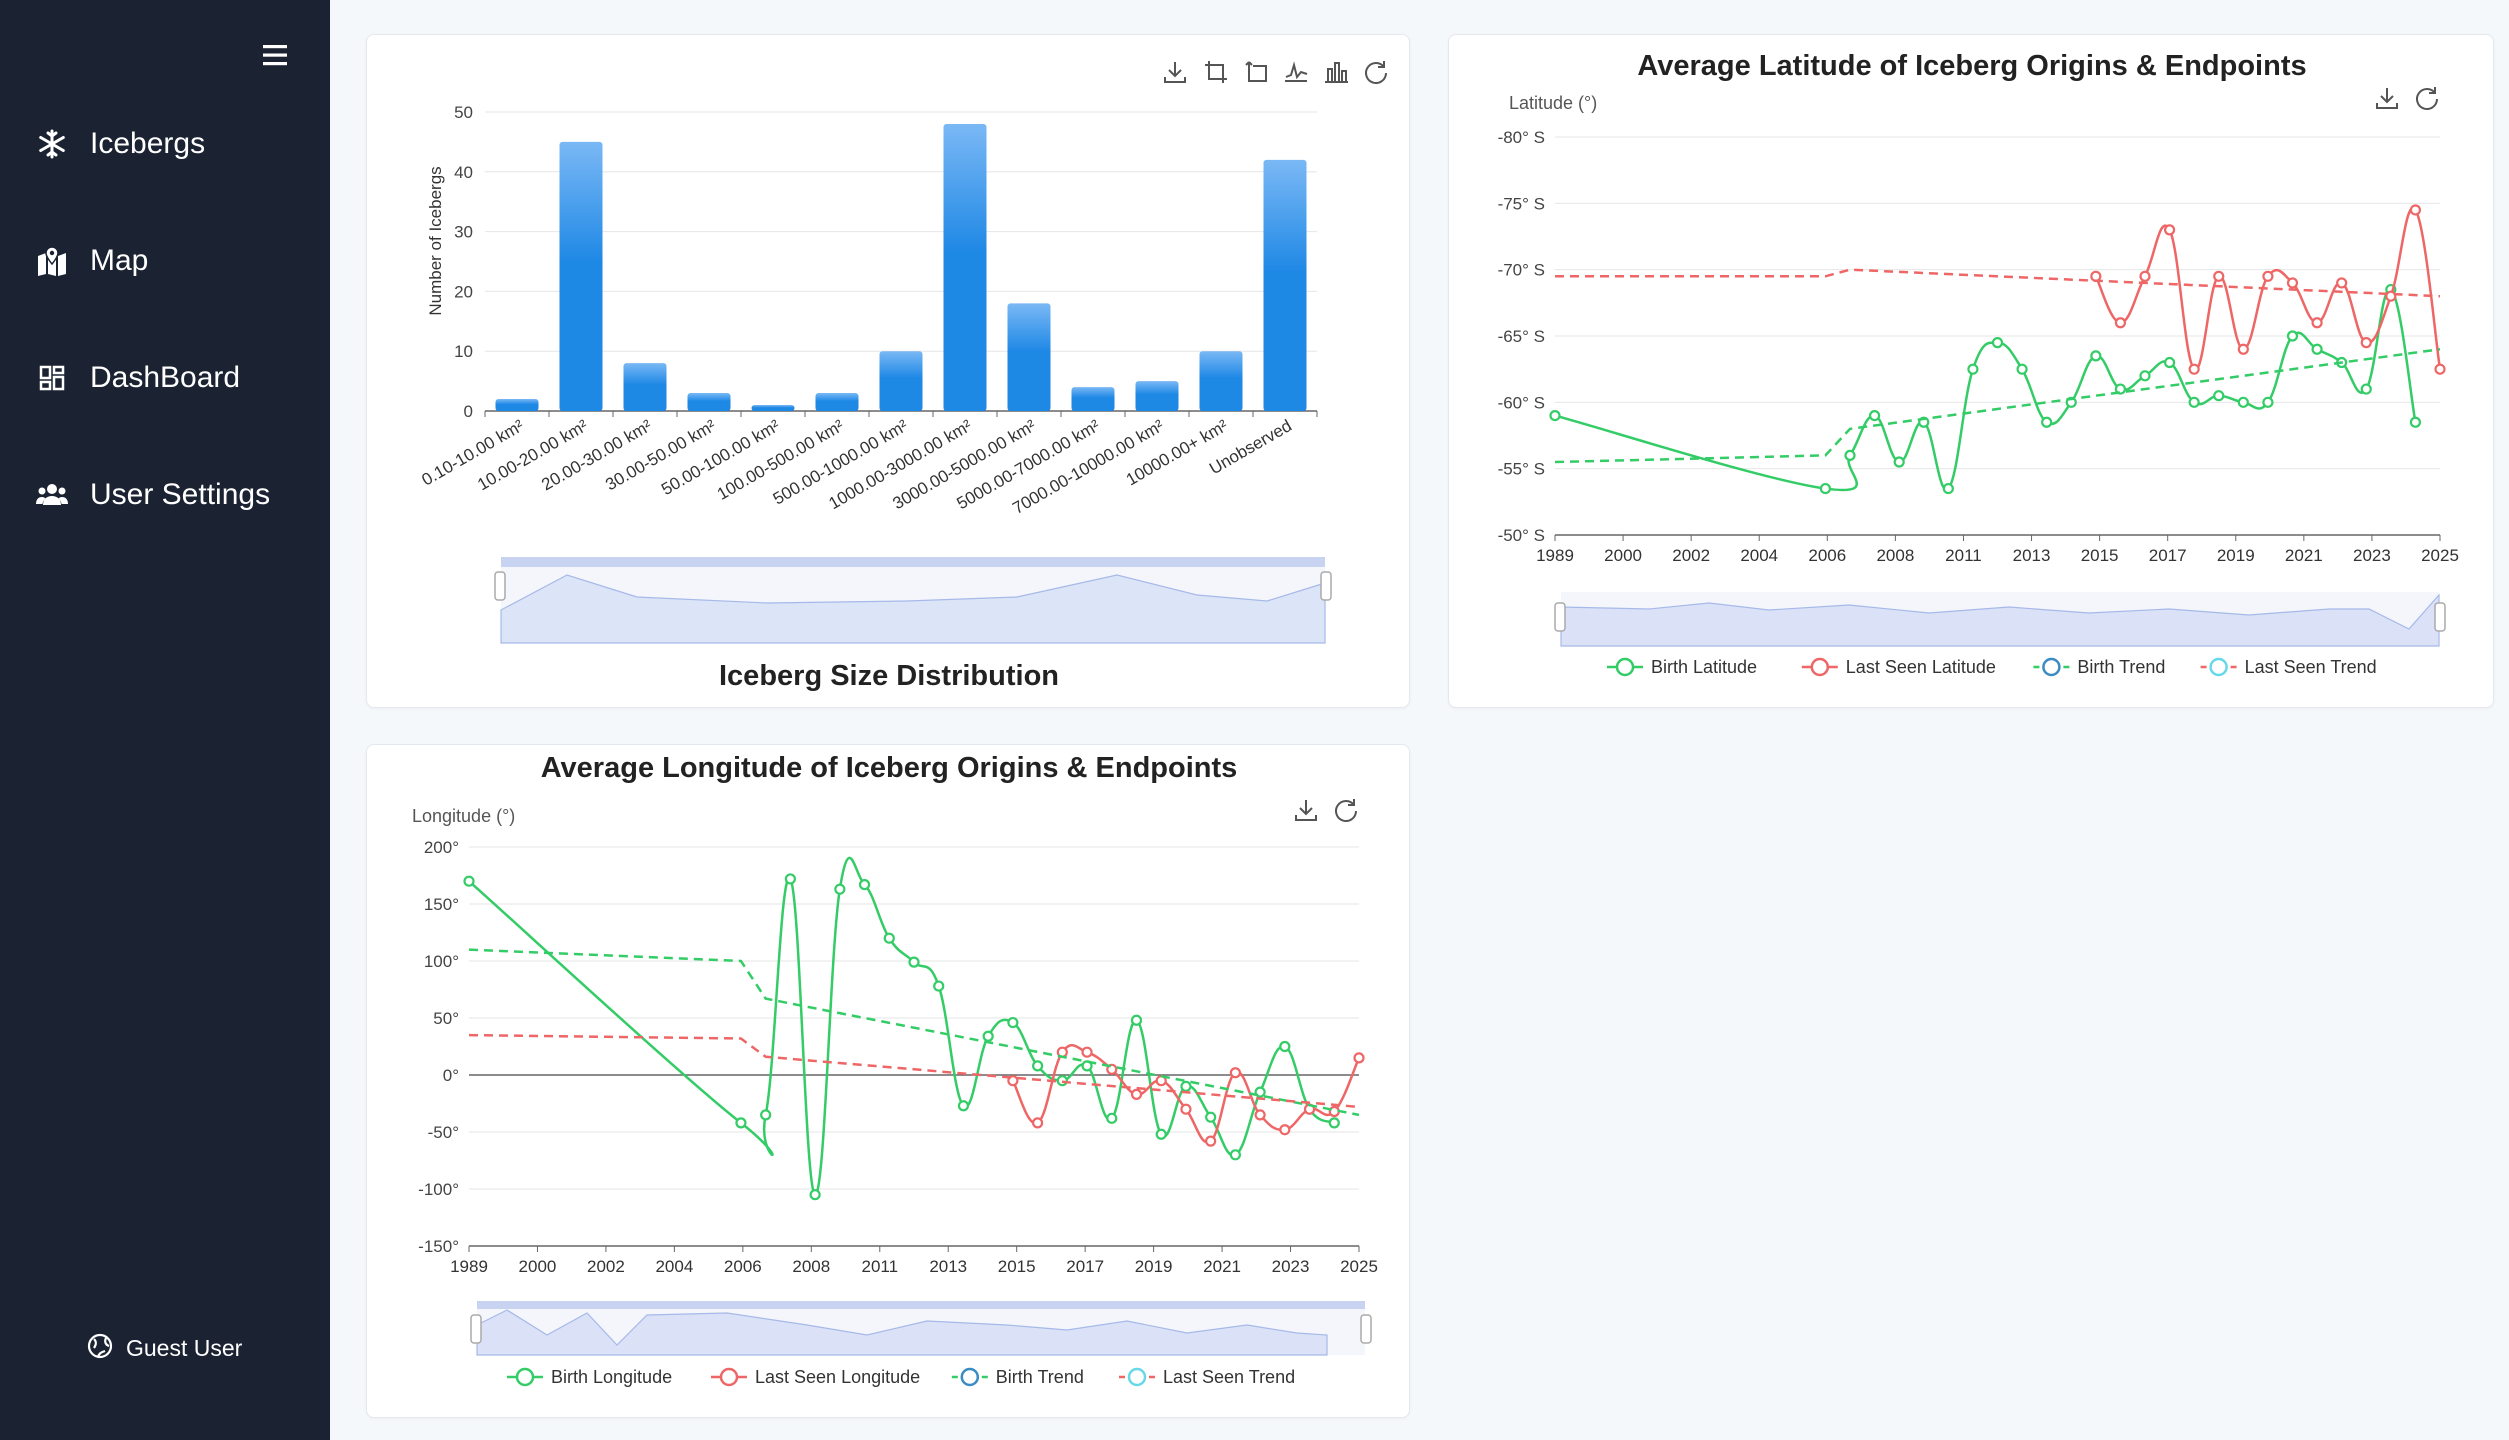 The width and height of the screenshot is (2509, 1440). What do you see at coordinates (1296, 72) in the screenshot?
I see `line-switch-icon` at bounding box center [1296, 72].